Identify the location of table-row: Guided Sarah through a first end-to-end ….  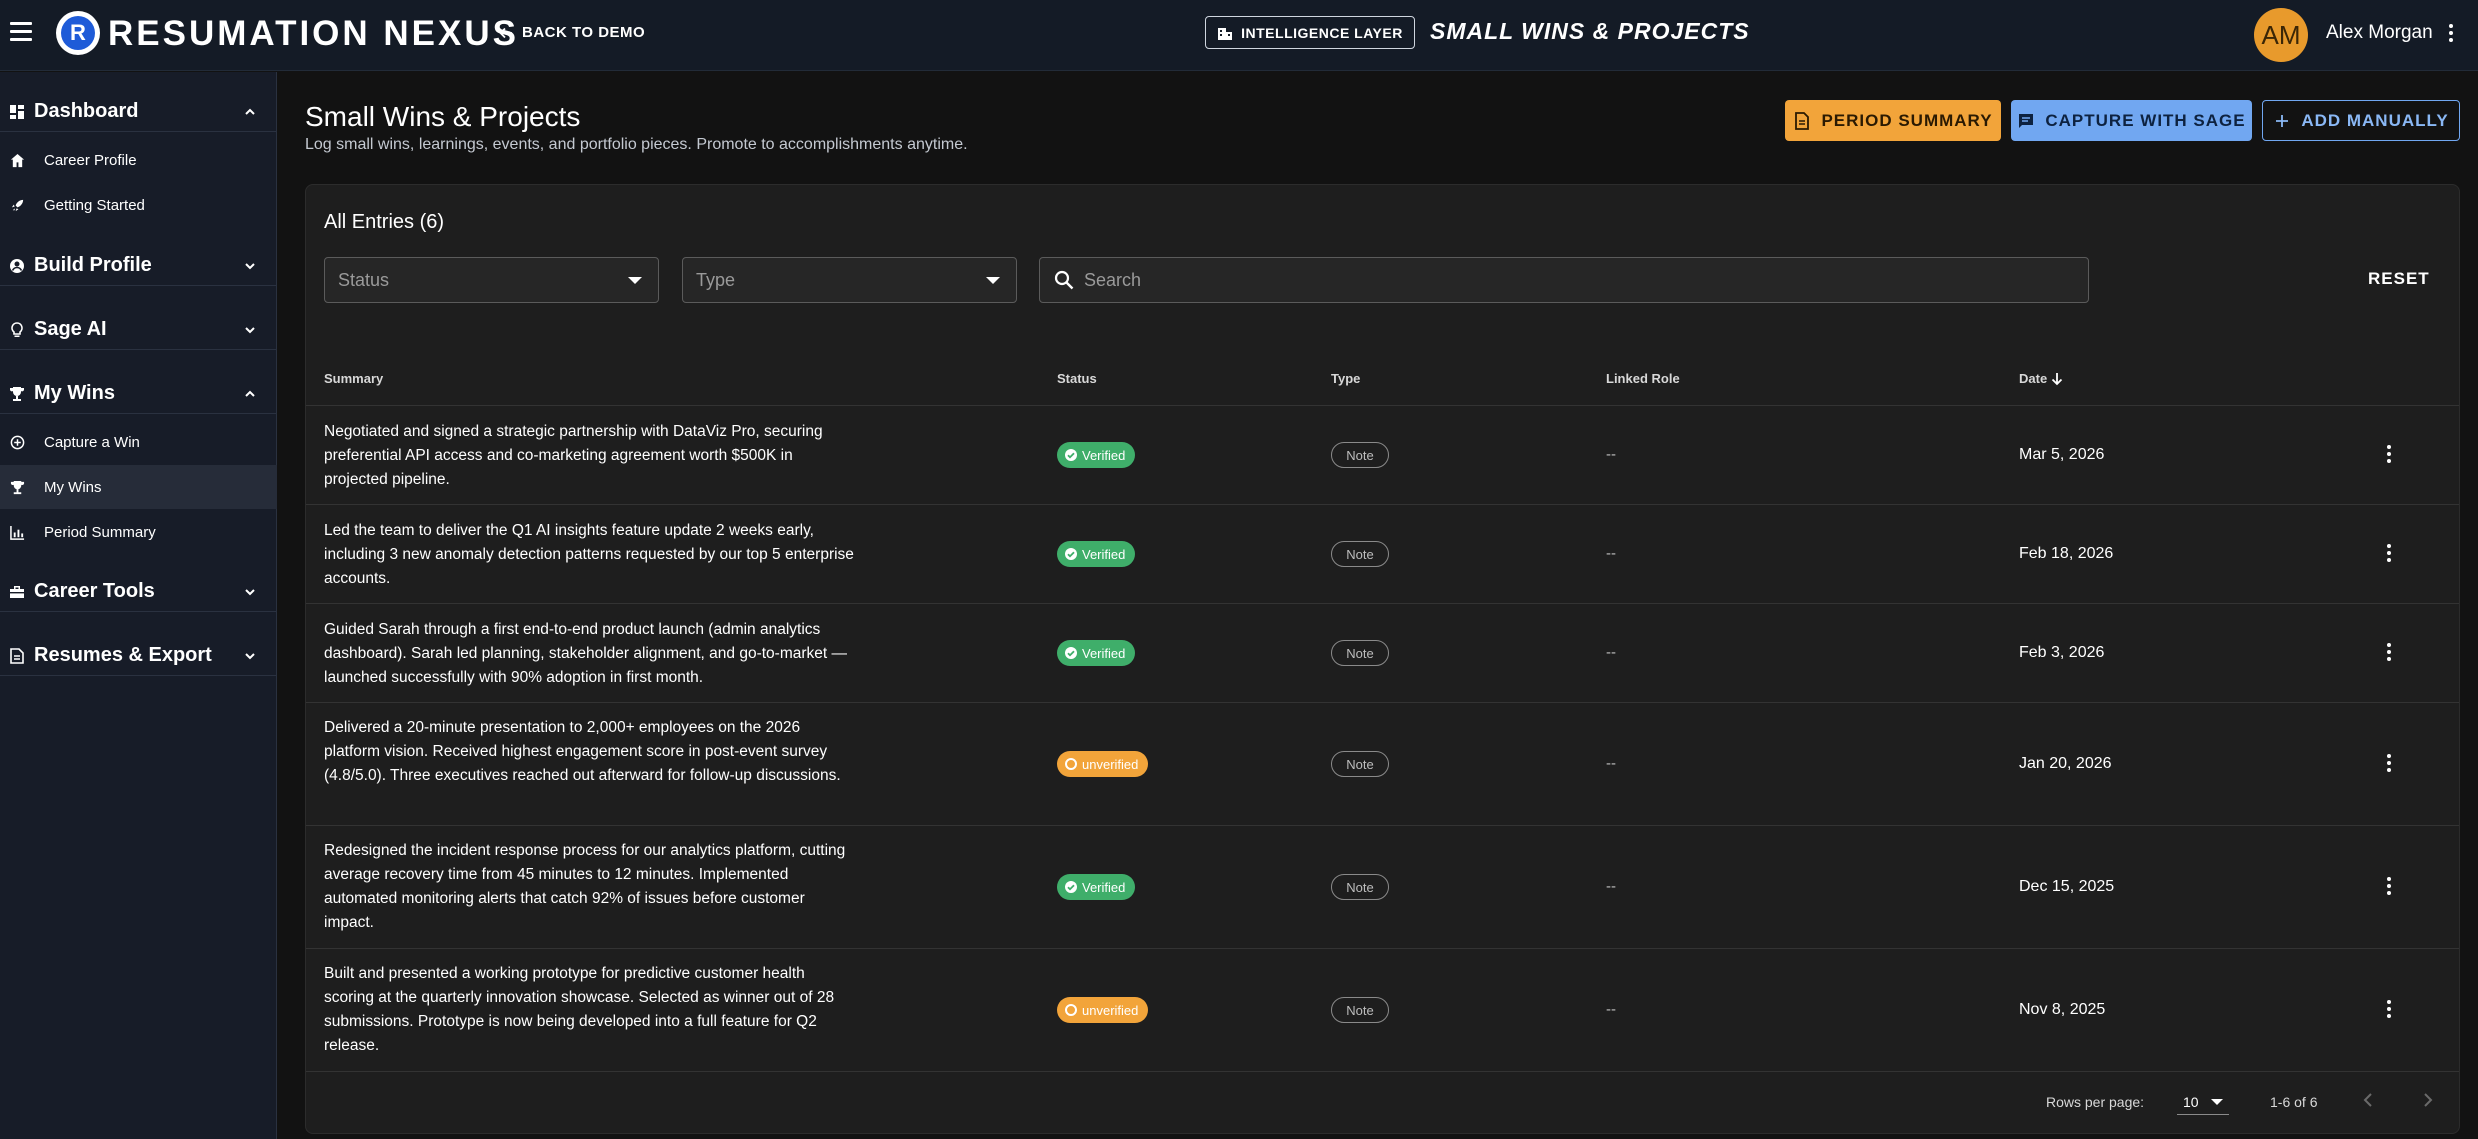
(1382, 653).